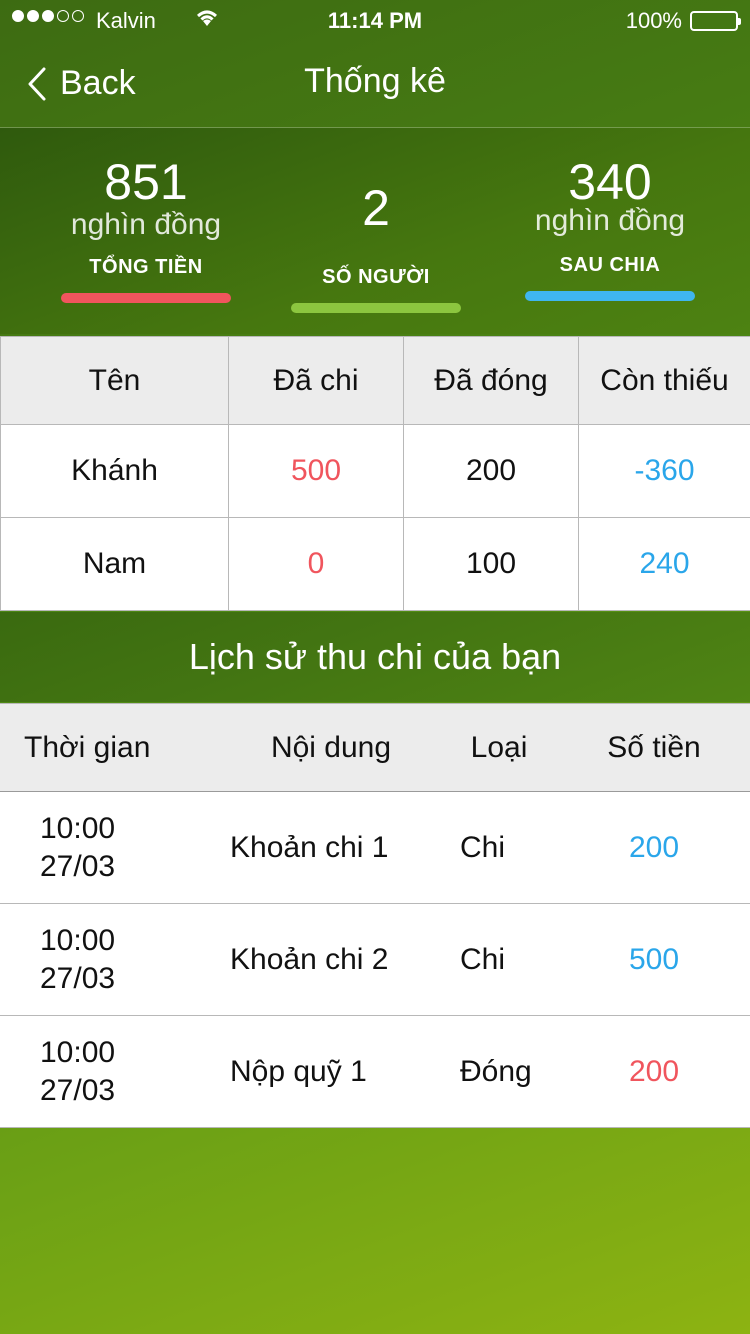 The height and width of the screenshot is (1334, 750). Describe the element at coordinates (376, 308) in the screenshot. I see `people-count-indicator` at that location.